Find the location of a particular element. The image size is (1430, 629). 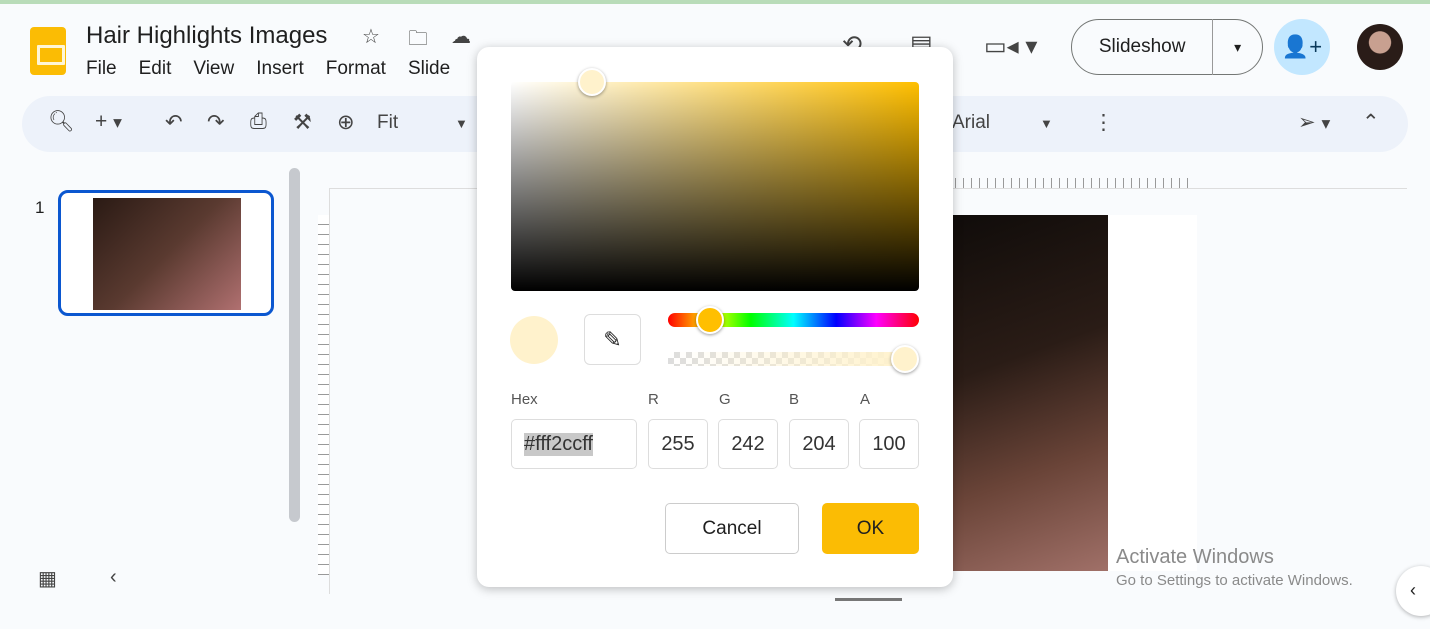

document-title: Hair Highlights Images is located at coordinates (206, 36).